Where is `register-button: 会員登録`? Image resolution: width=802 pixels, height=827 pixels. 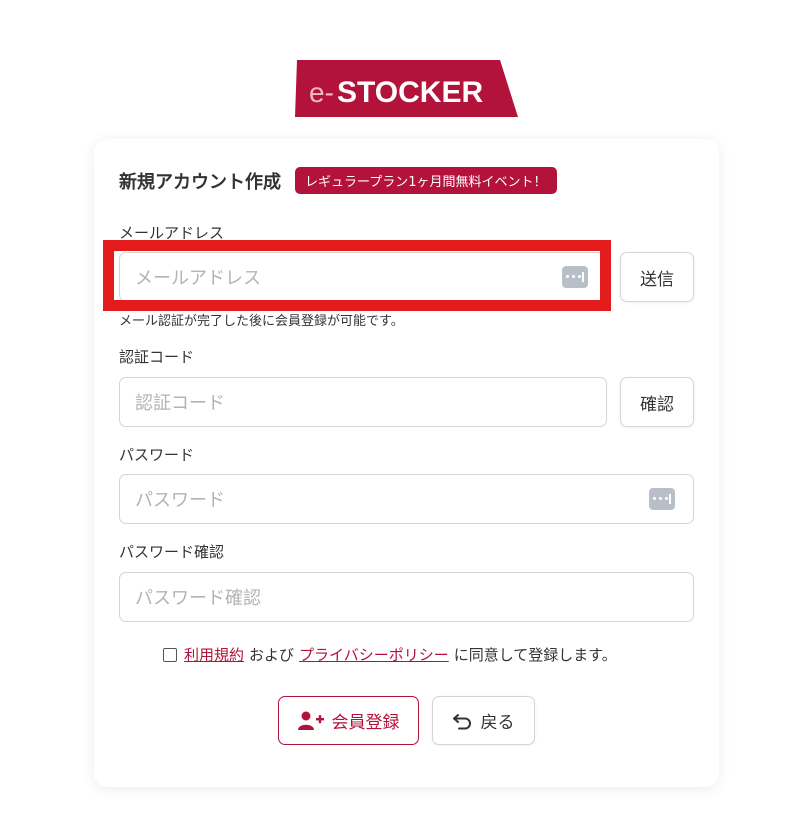 register-button: 会員登録 is located at coordinates (348, 720).